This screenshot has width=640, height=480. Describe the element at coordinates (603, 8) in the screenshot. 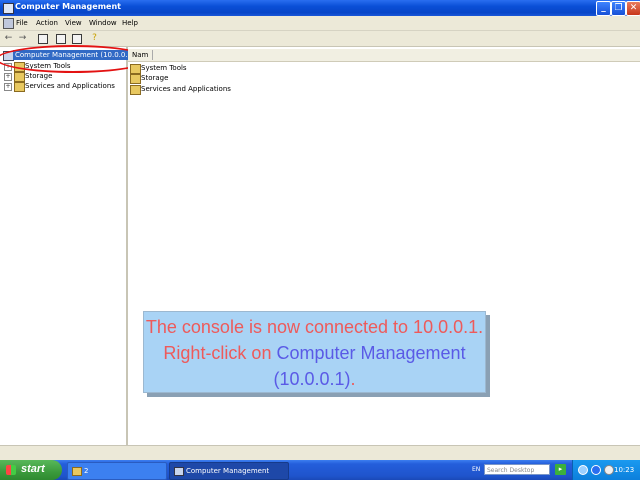

I see `minimize-button: _` at that location.